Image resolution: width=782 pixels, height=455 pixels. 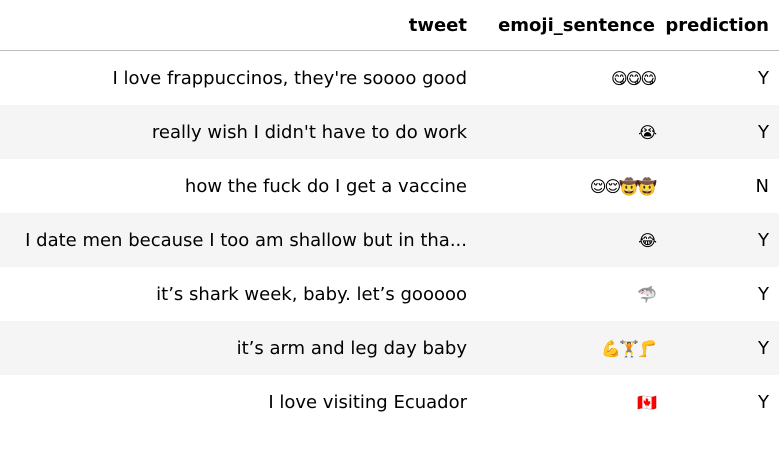 What do you see at coordinates (571, 348) in the screenshot?
I see `emoji-sentence-cell: 💪🏋🦵` at bounding box center [571, 348].